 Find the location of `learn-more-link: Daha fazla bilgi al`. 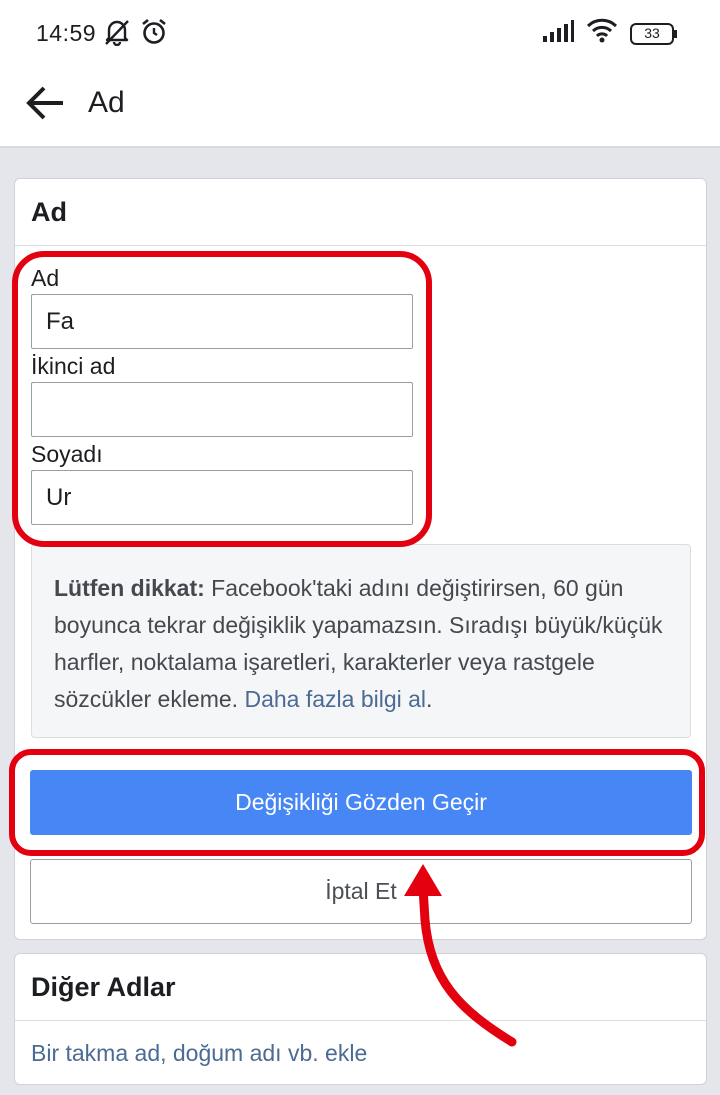

learn-more-link: Daha fazla bilgi al is located at coordinates (335, 699).